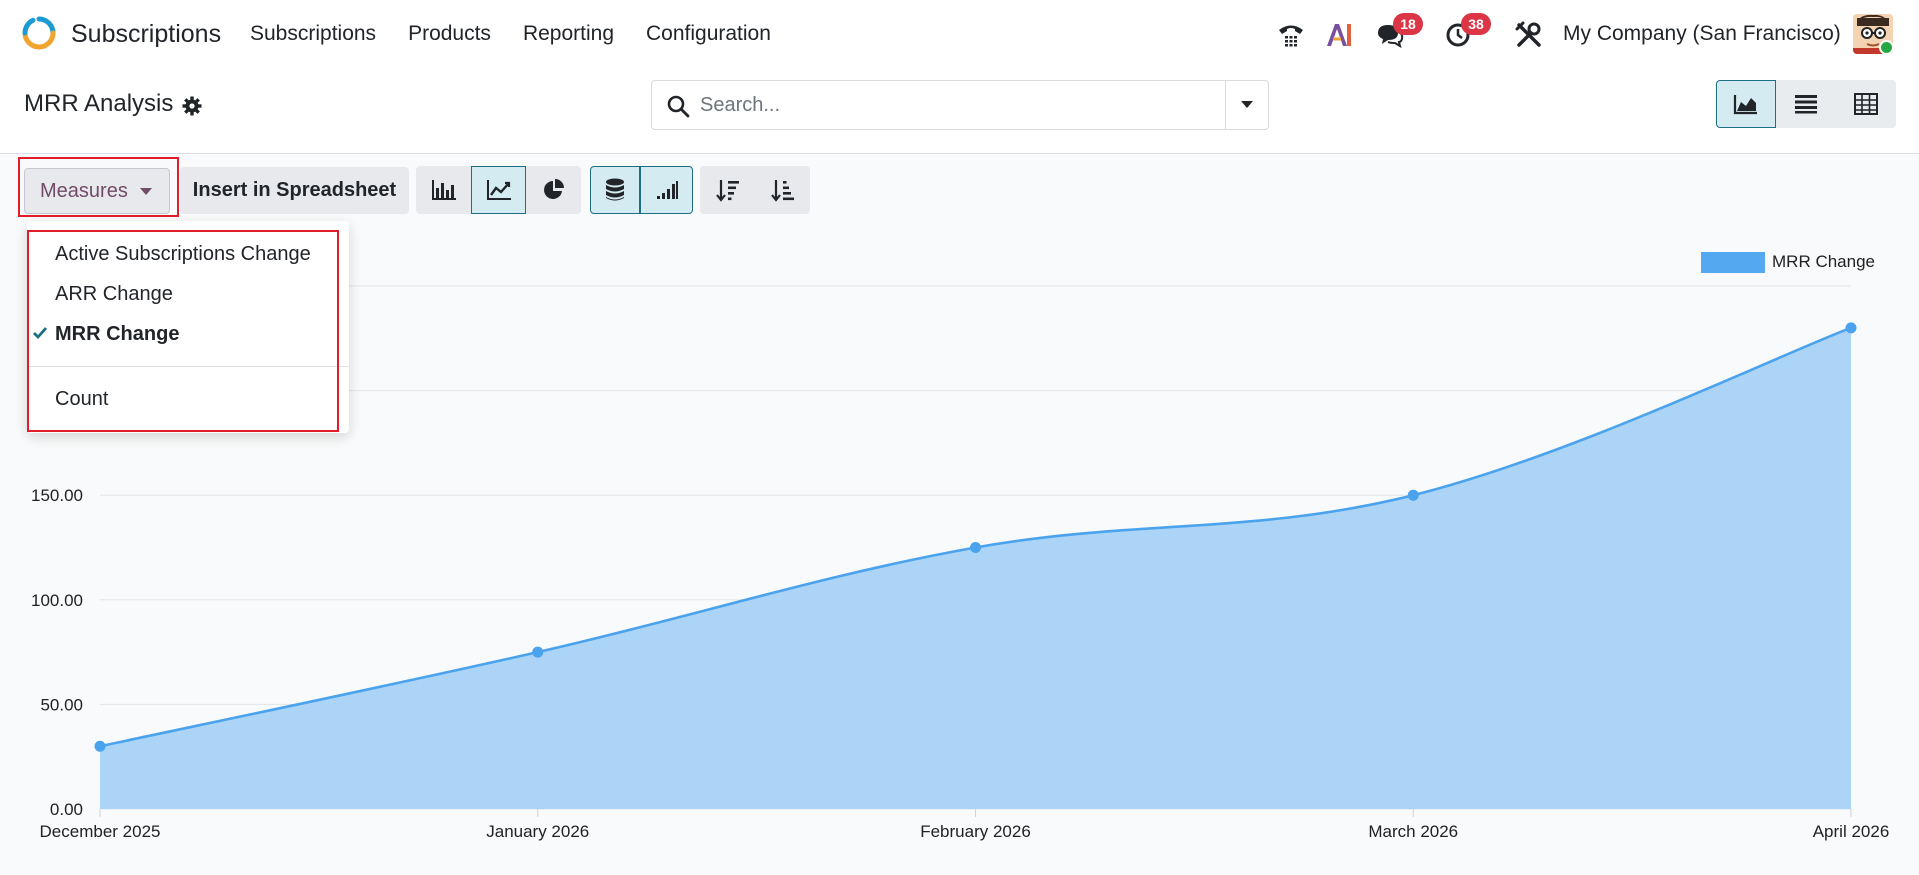 The width and height of the screenshot is (1919, 875). What do you see at coordinates (950, 105) in the screenshot?
I see `search-input` at bounding box center [950, 105].